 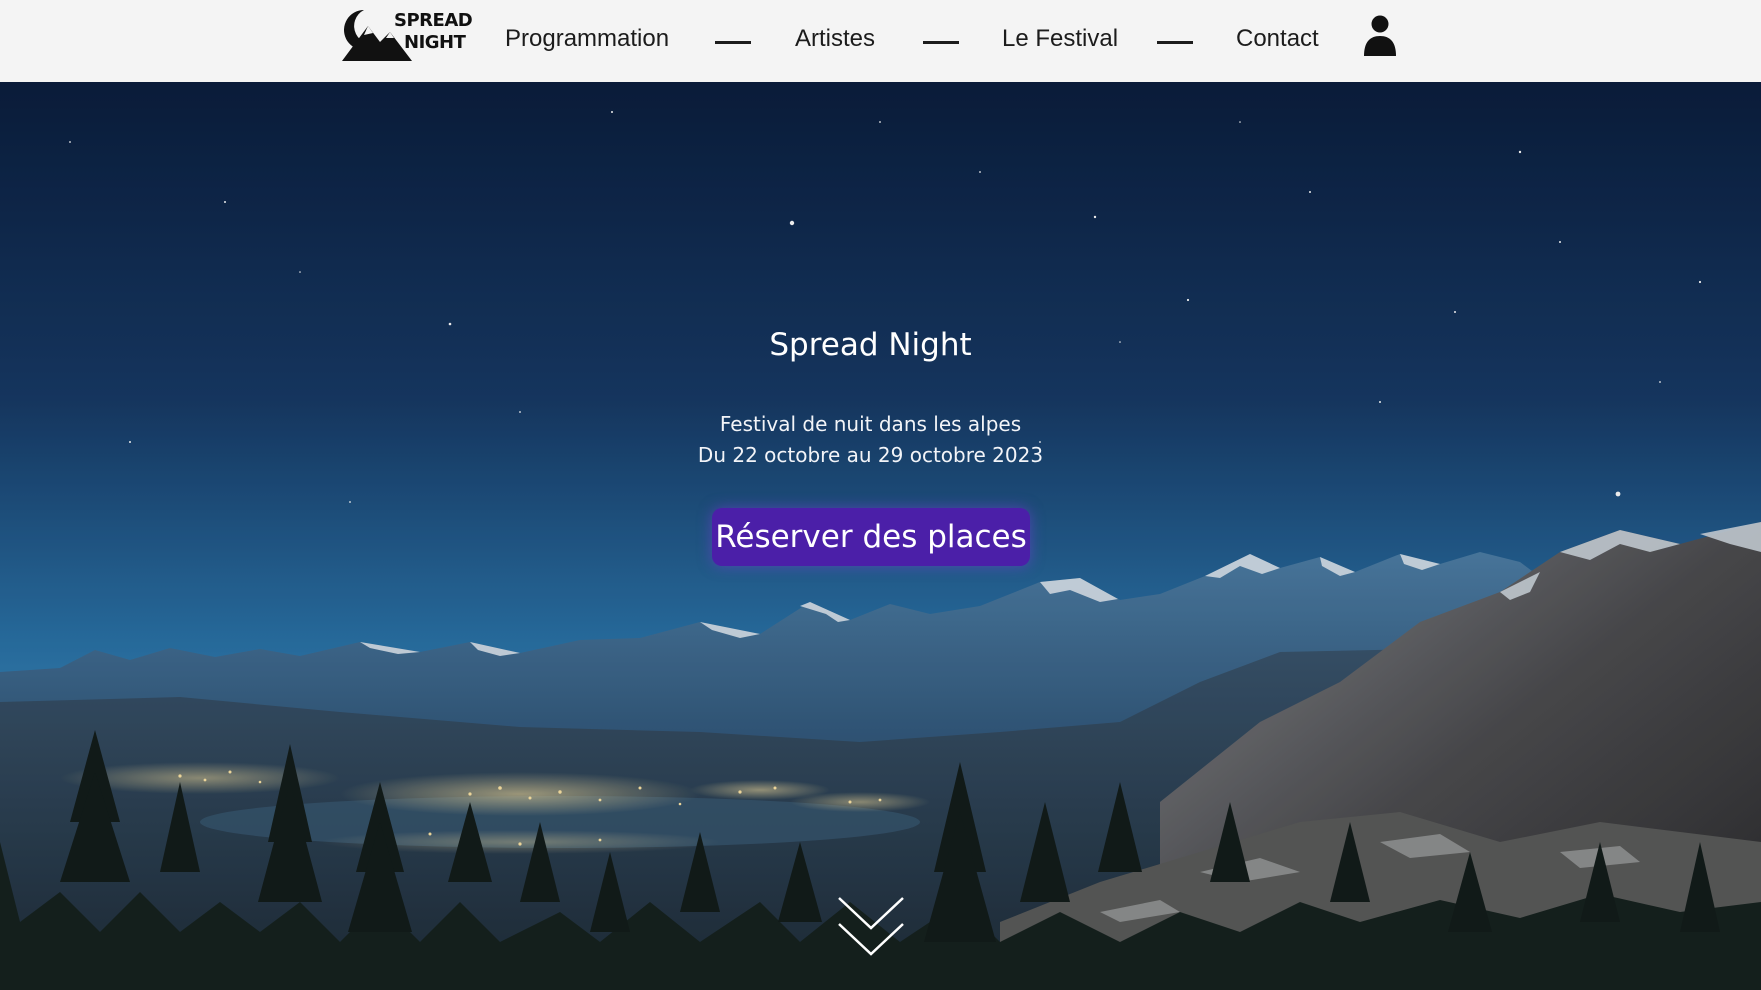 I want to click on hero-dates: Du 22 octobre au 29 octobre 2023, so click(x=870, y=455).